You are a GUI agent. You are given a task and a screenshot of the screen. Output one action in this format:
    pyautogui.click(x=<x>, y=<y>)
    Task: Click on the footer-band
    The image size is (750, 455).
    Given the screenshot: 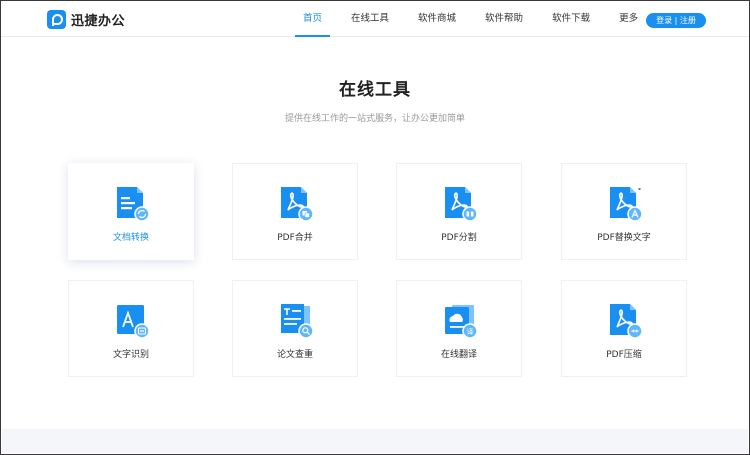 What is the action you would take?
    pyautogui.click(x=375, y=441)
    